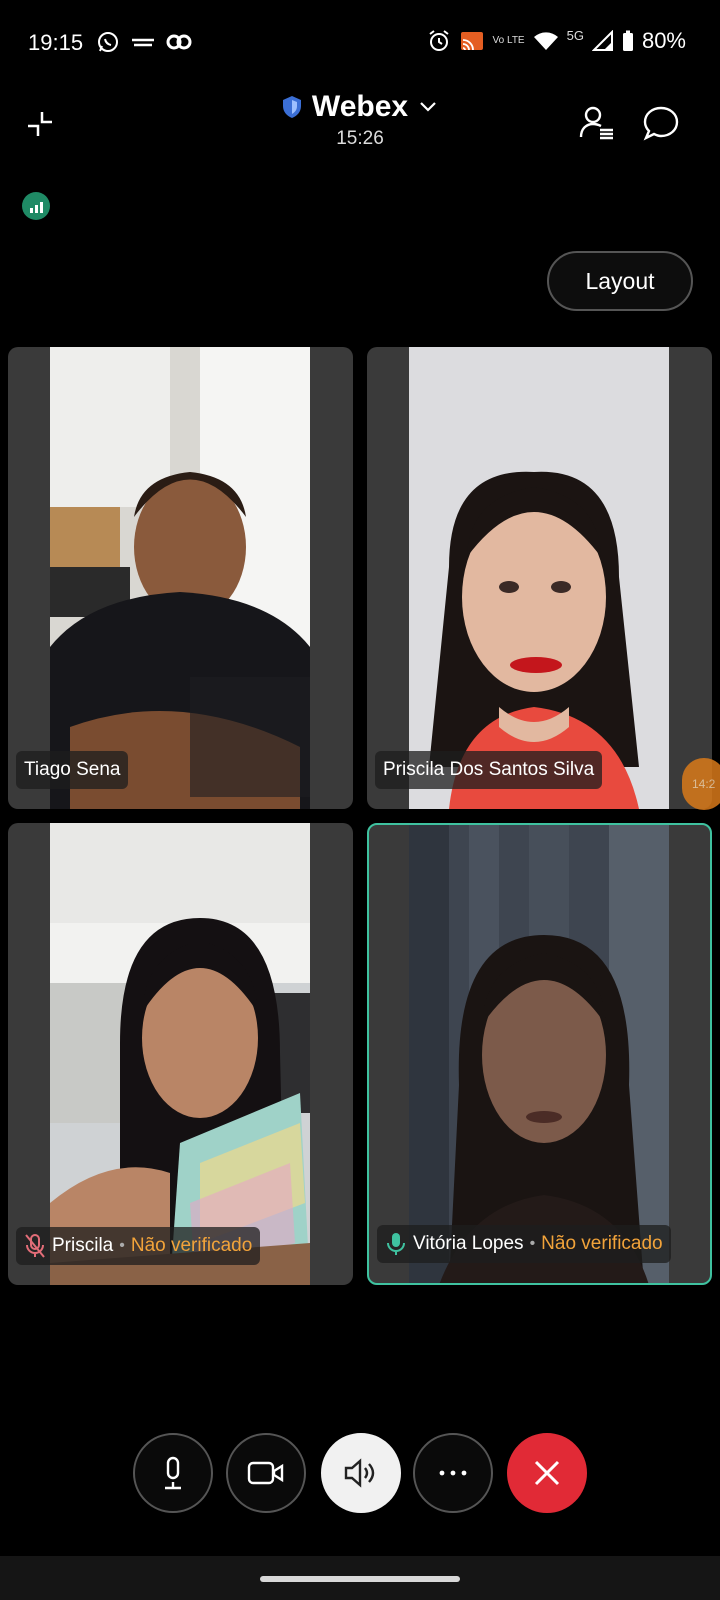 This screenshot has width=720, height=1600. I want to click on speaker-icon, so click(359, 1473).